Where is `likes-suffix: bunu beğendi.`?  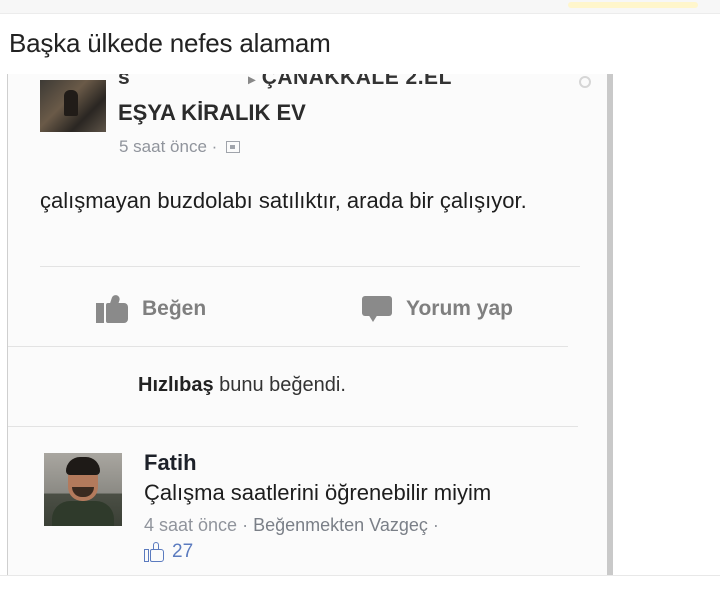 likes-suffix: bunu beğendi. is located at coordinates (279, 385).